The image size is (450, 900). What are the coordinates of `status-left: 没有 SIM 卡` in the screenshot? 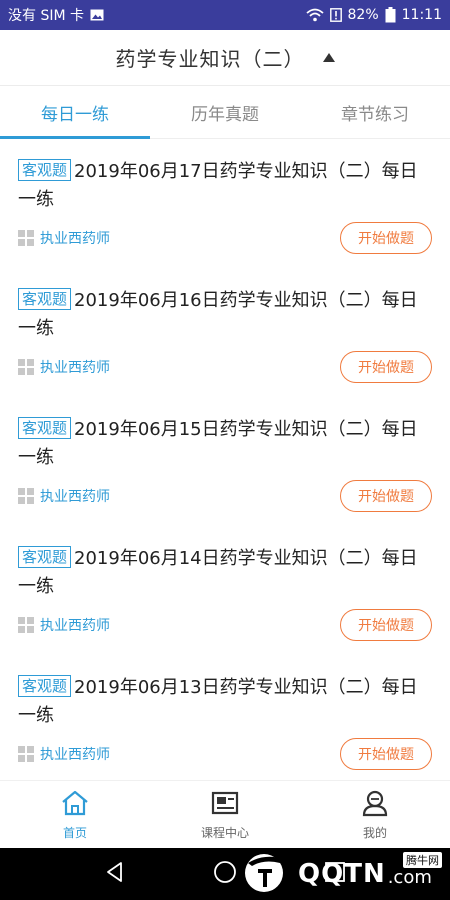 It's located at (56, 15).